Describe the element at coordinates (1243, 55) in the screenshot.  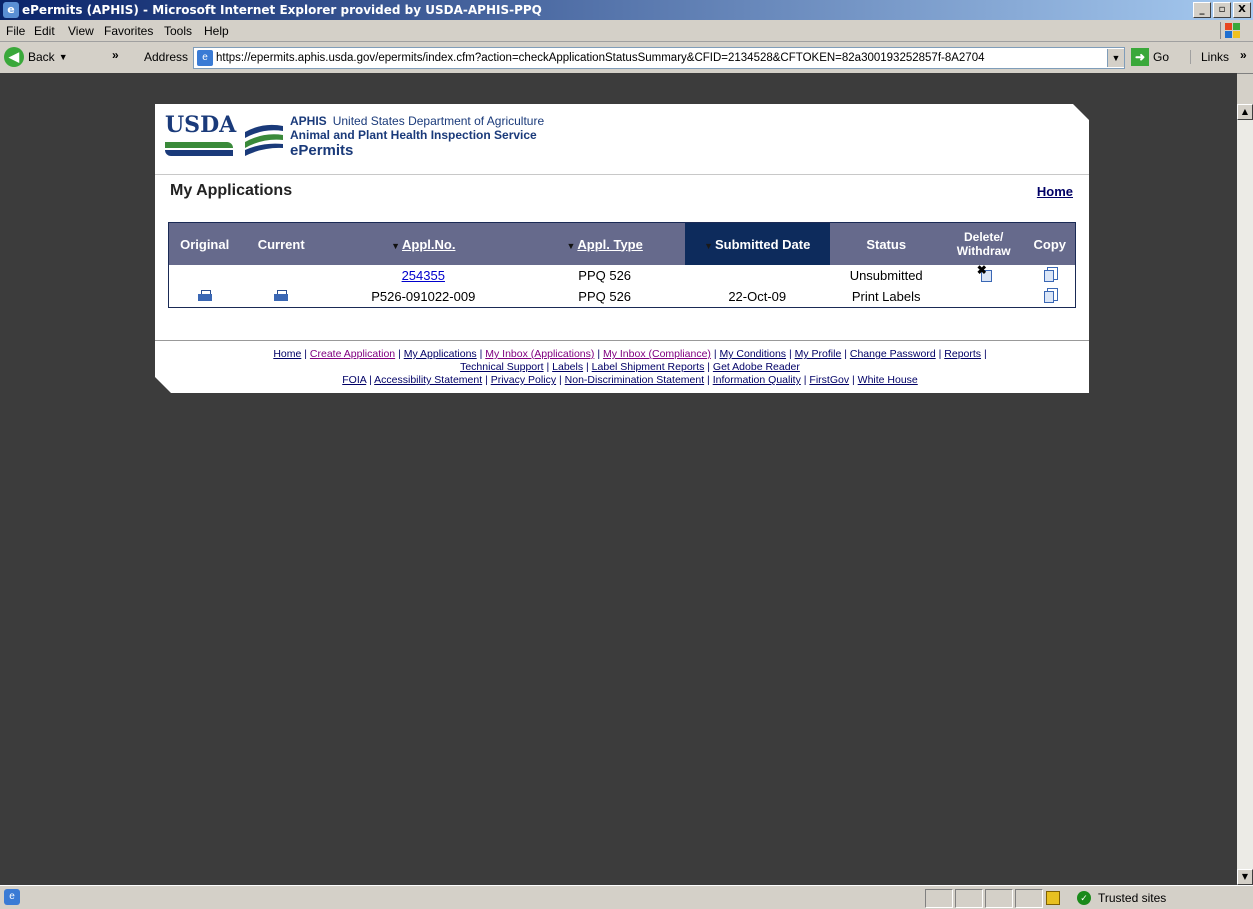
I see `links-chevron-icon: »` at that location.